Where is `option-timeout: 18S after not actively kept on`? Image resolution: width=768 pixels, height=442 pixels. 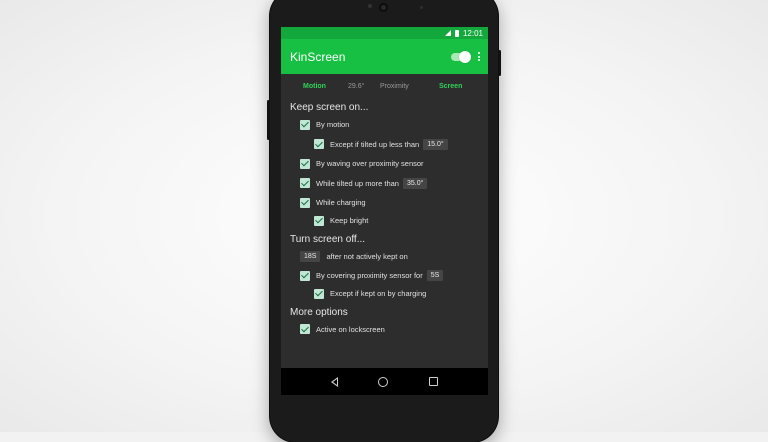 option-timeout: 18S after not actively kept on is located at coordinates (389, 257).